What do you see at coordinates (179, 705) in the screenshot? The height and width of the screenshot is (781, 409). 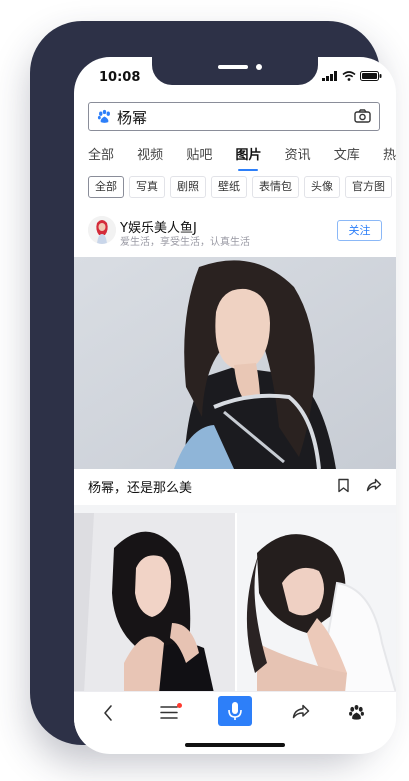 I see `notification-dot` at bounding box center [179, 705].